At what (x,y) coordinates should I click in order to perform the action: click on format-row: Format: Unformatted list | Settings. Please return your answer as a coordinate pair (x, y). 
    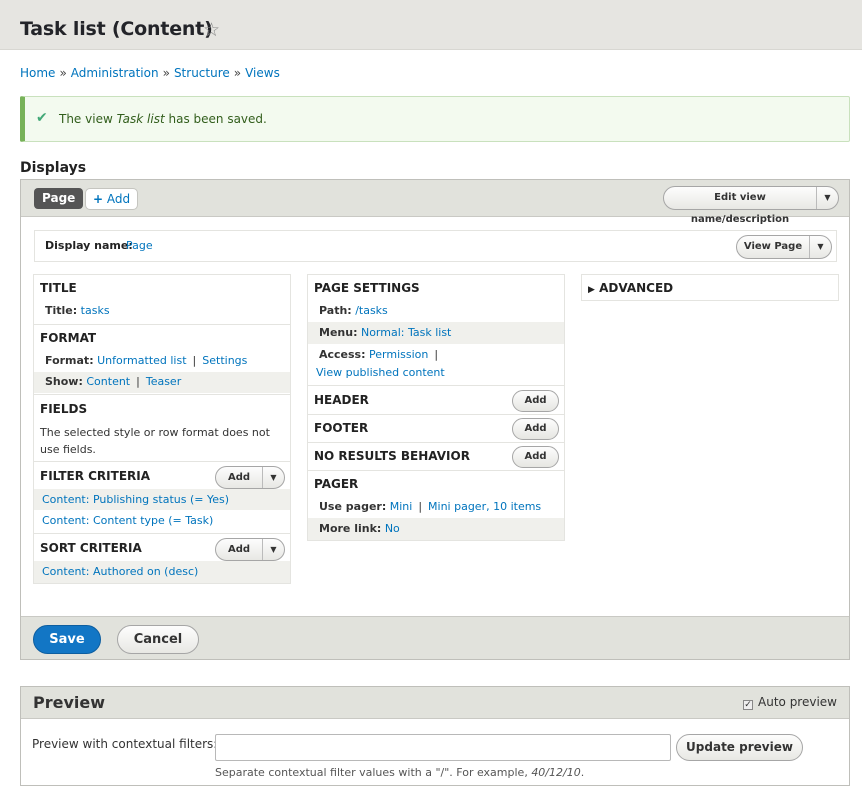
    Looking at the image, I should click on (146, 360).